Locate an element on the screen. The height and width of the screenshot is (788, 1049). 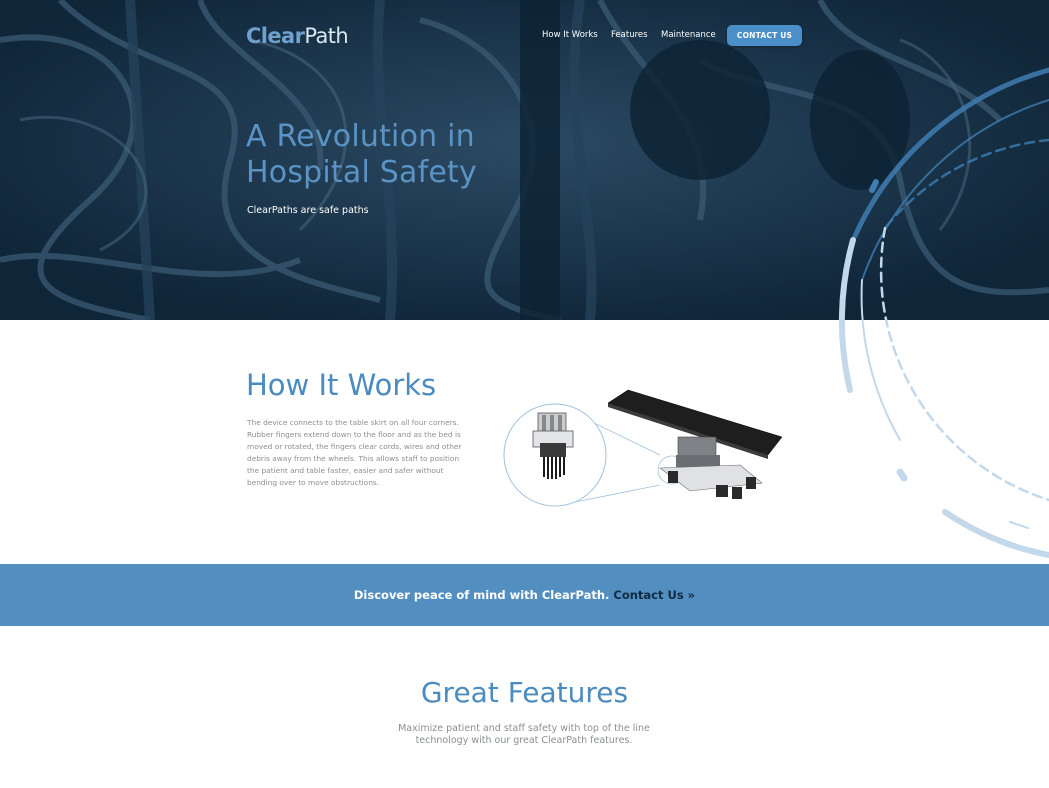
cta-banner-contact-link: Contact Us » is located at coordinates (654, 595).